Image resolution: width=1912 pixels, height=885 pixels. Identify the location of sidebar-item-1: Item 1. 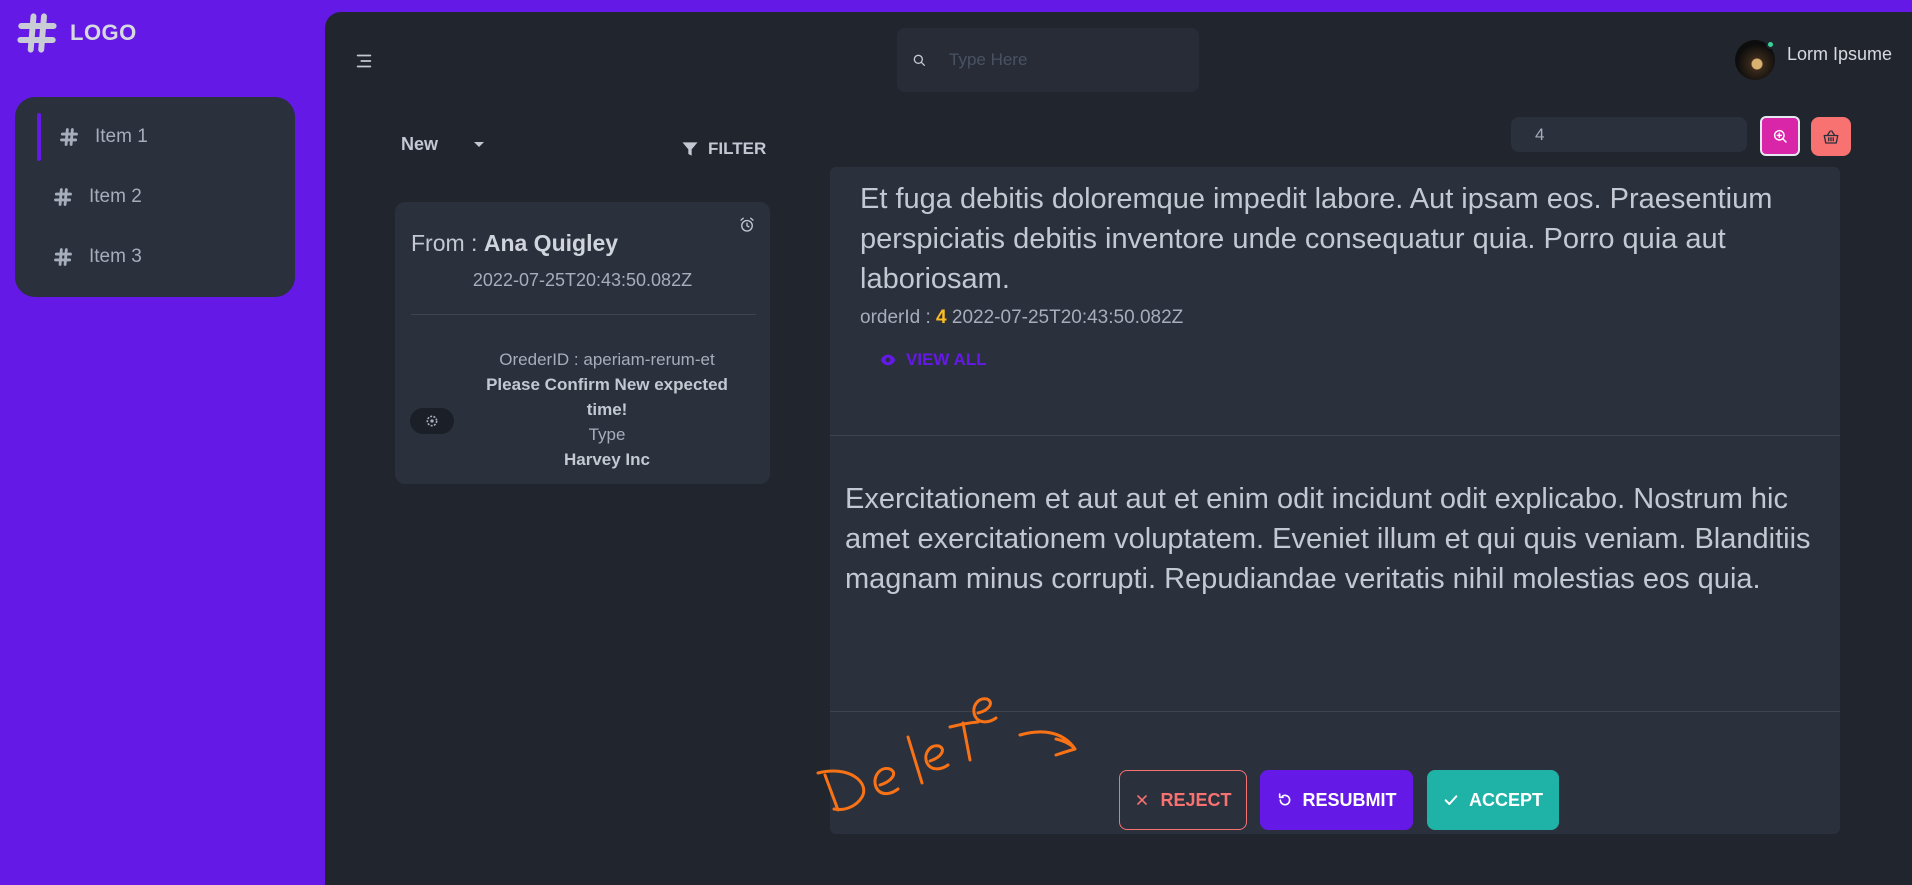
(155, 137).